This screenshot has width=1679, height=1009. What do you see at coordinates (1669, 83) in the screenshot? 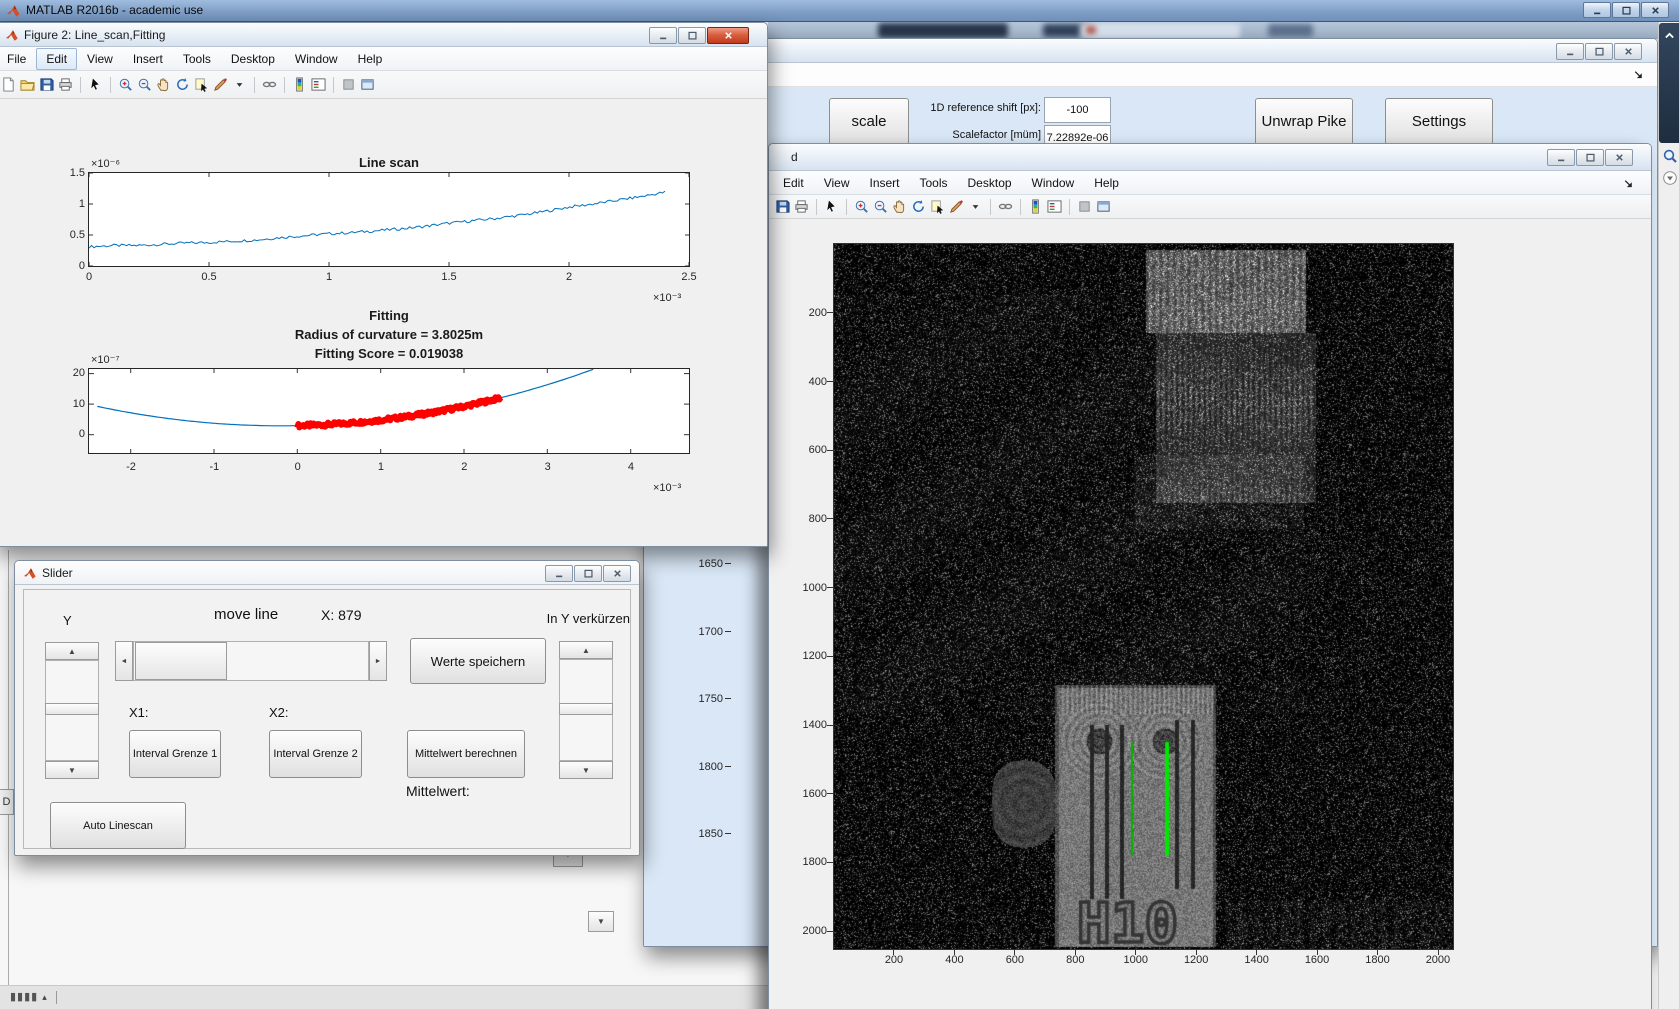
I see `collapsed-panel` at bounding box center [1669, 83].